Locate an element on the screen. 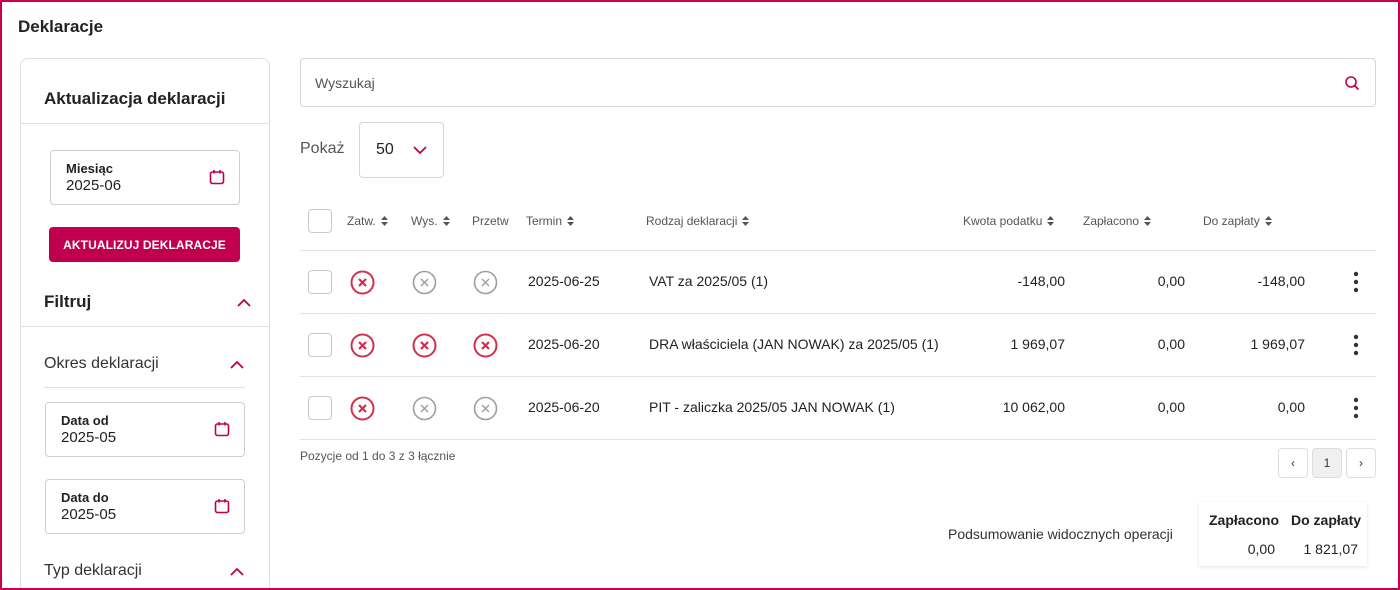 The image size is (1400, 590). column-label: Kwota podatku is located at coordinates (1003, 221).